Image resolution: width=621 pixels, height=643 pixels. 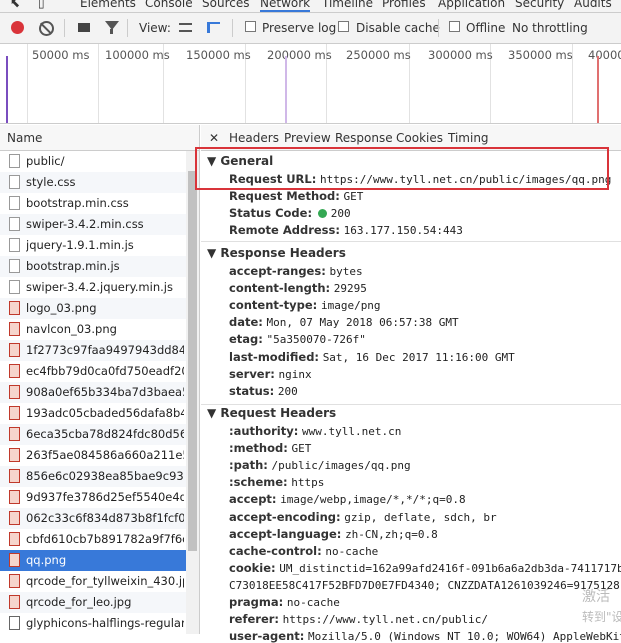 What do you see at coordinates (322, 213) in the screenshot?
I see `status-ok-icon` at bounding box center [322, 213].